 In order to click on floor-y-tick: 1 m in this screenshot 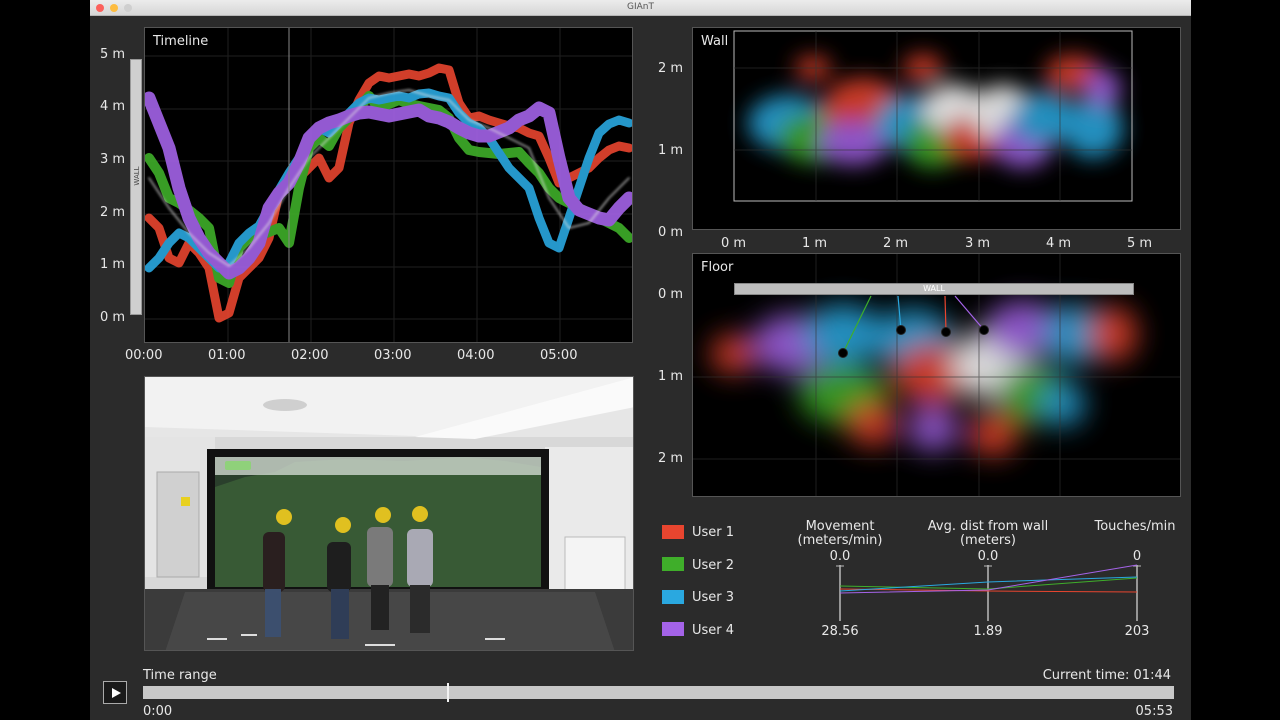, I will do `click(671, 376)`.